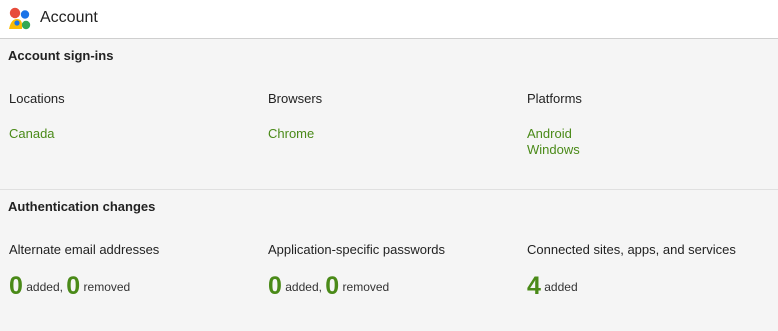  I want to click on header-bar: Account, so click(389, 19).